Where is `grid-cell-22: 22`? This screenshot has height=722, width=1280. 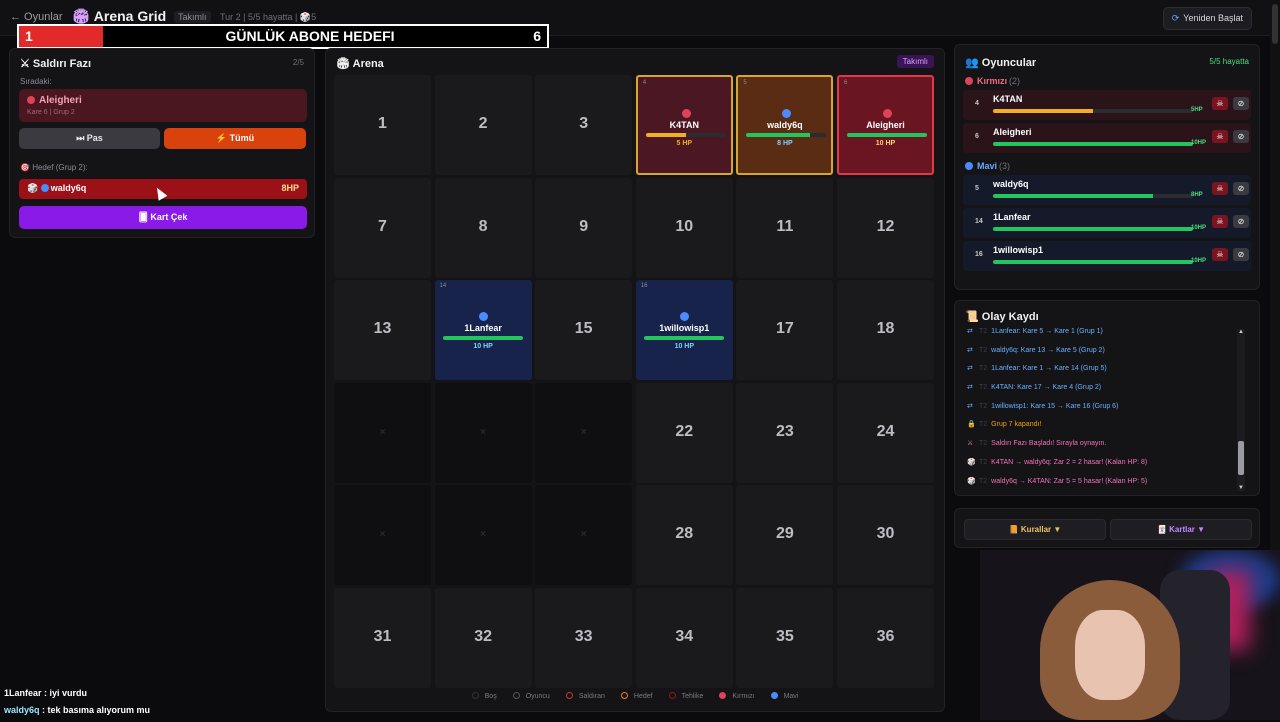 grid-cell-22: 22 is located at coordinates (684, 432).